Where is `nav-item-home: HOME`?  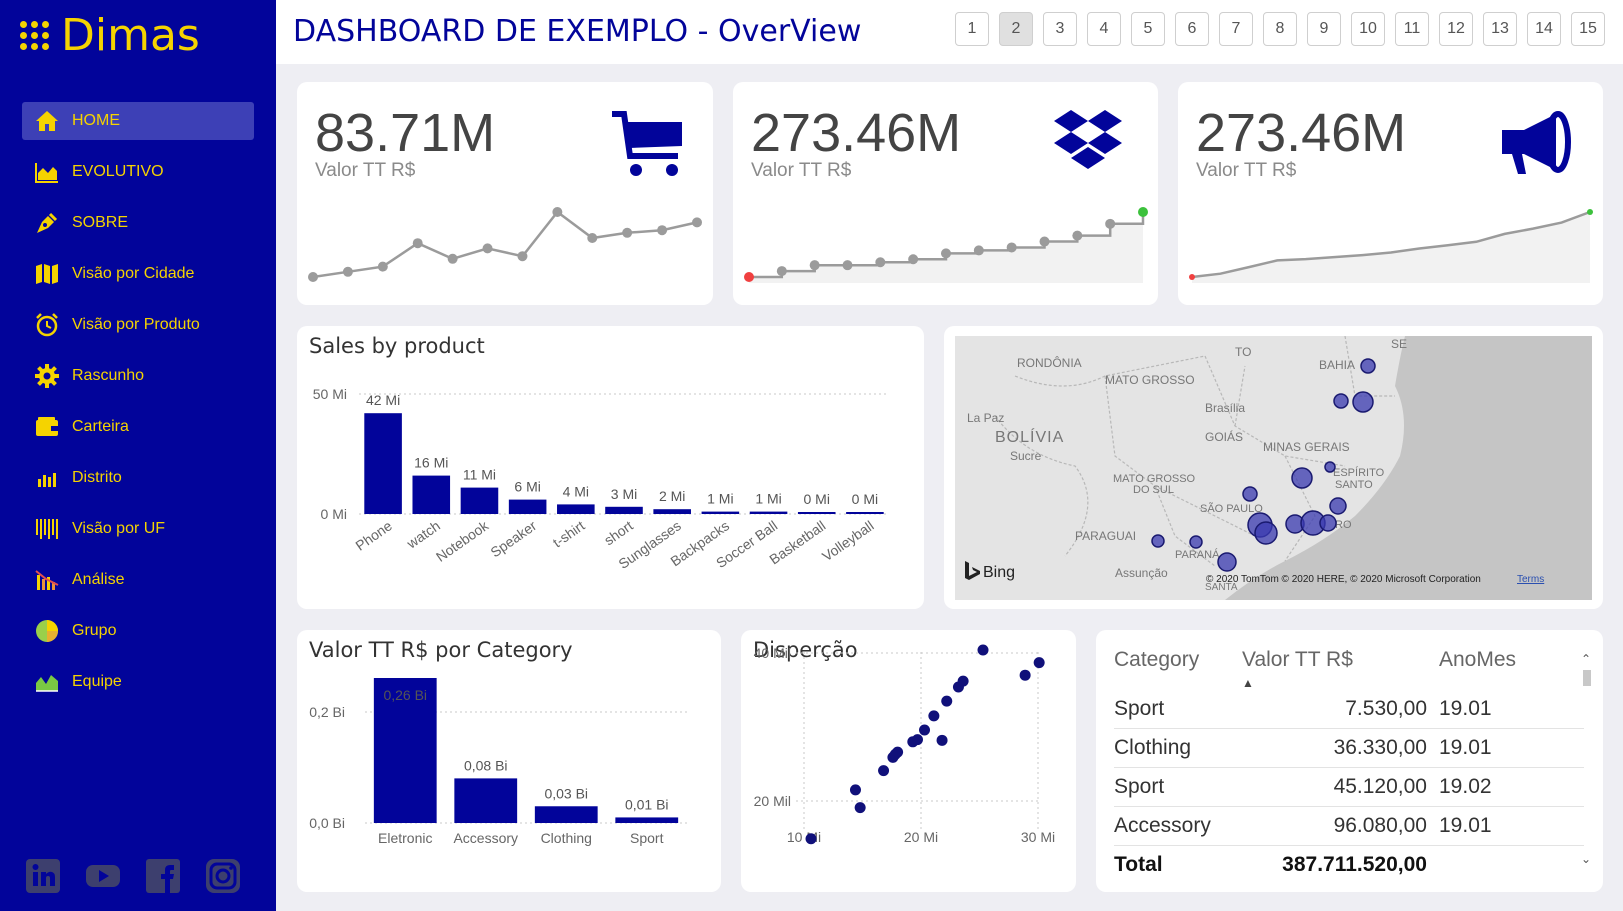 nav-item-home: HOME is located at coordinates (138, 121).